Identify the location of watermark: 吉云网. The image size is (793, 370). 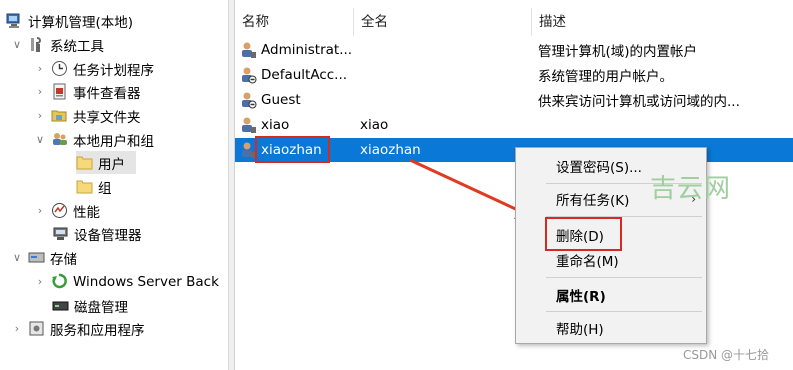
(691, 189).